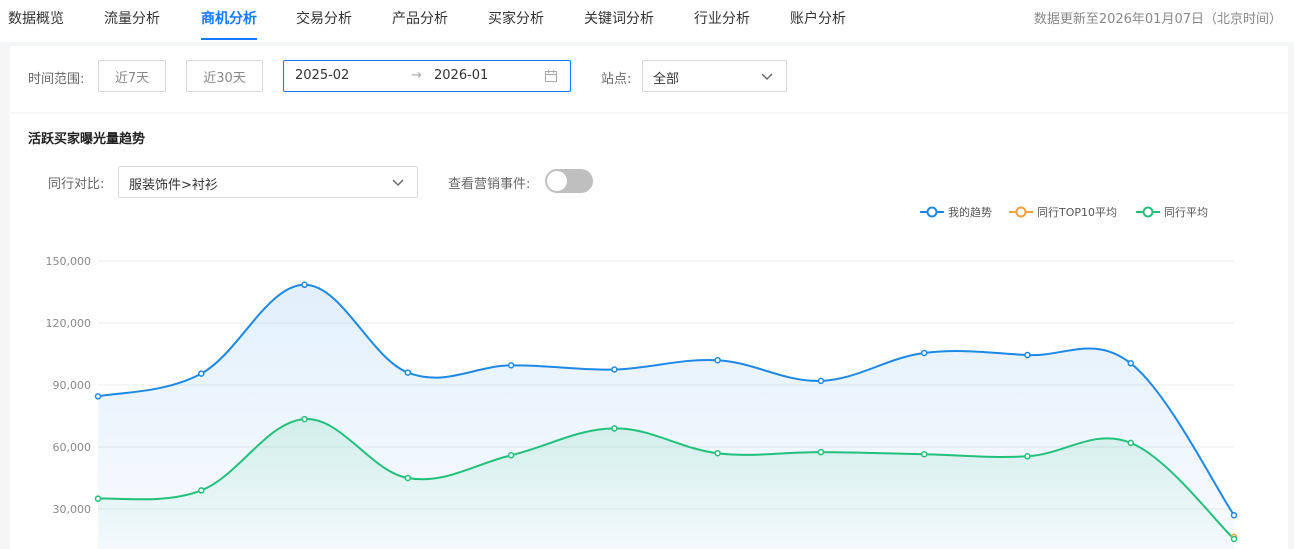  What do you see at coordinates (416, 75) in the screenshot?
I see `range-arrow-icon: →` at bounding box center [416, 75].